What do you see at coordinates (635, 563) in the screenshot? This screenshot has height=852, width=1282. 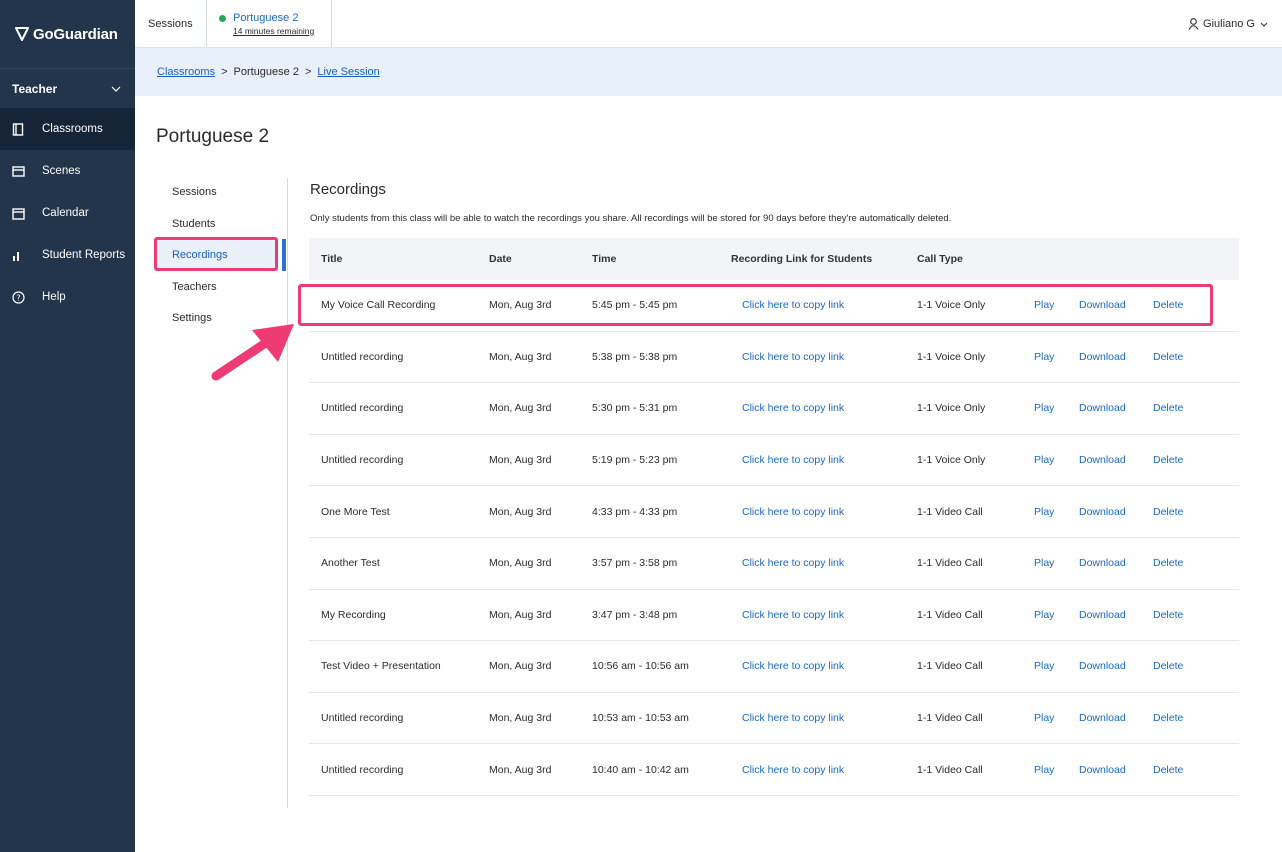 I see `recording-time: 3:57 pm - 3:58 pm` at bounding box center [635, 563].